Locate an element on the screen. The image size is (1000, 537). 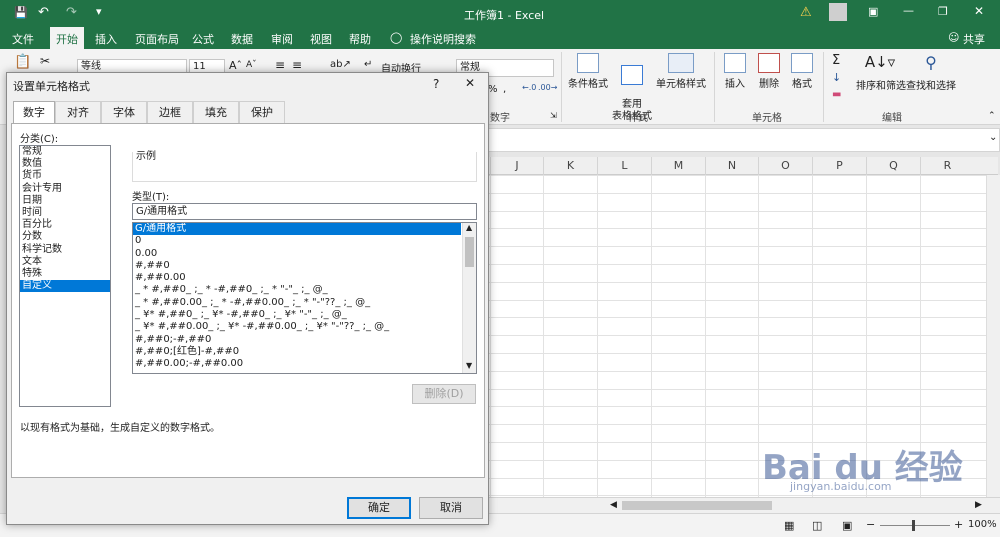
list-item: #,##0;[红色]-#,##0 is located at coordinates (297, 352).